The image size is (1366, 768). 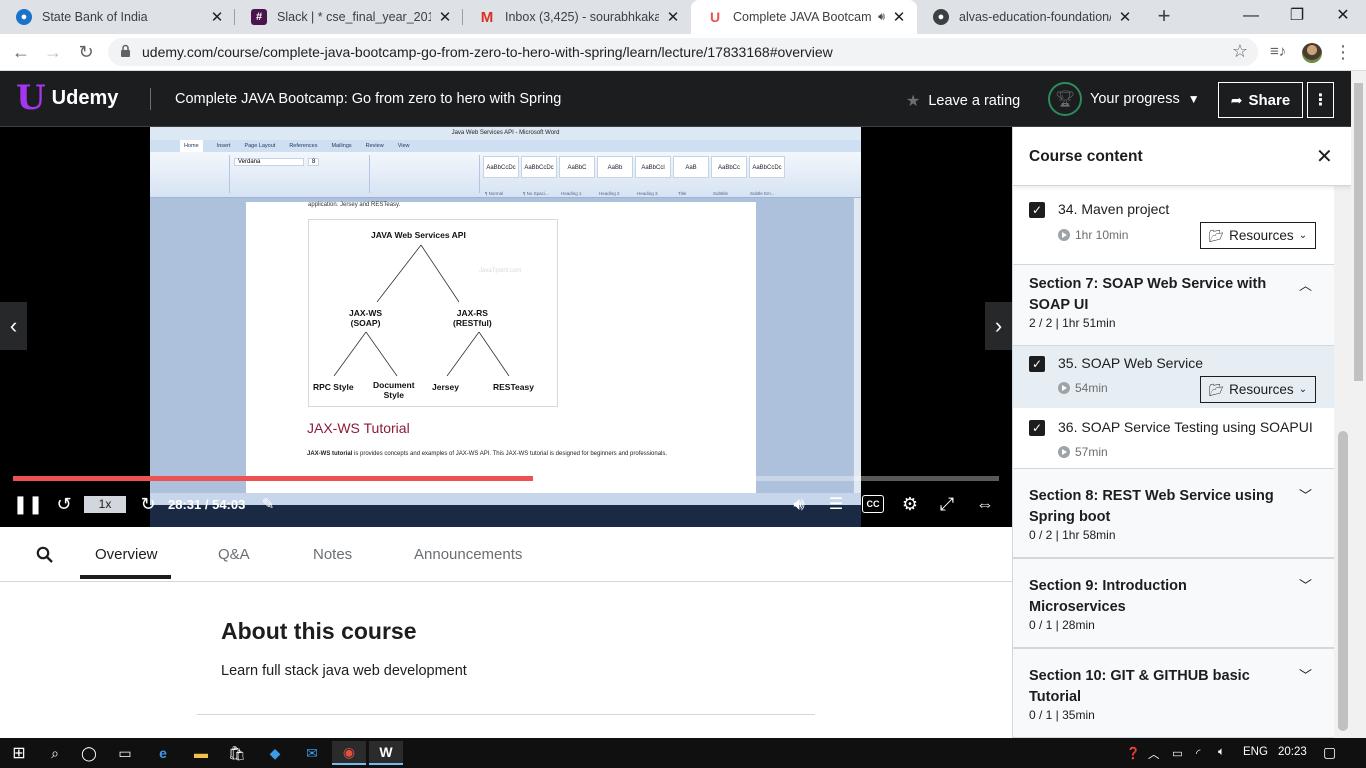 I want to click on tab-title: Slack | * cse_final_year_2019_20, so click(x=354, y=17).